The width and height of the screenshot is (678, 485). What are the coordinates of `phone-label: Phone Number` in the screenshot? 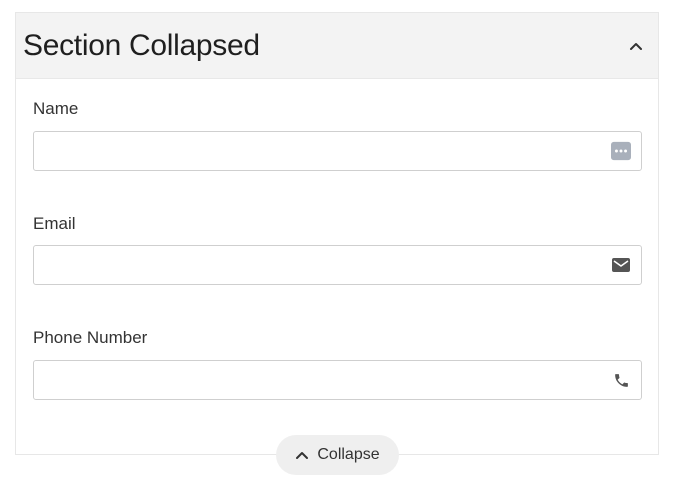 It's located at (90, 337).